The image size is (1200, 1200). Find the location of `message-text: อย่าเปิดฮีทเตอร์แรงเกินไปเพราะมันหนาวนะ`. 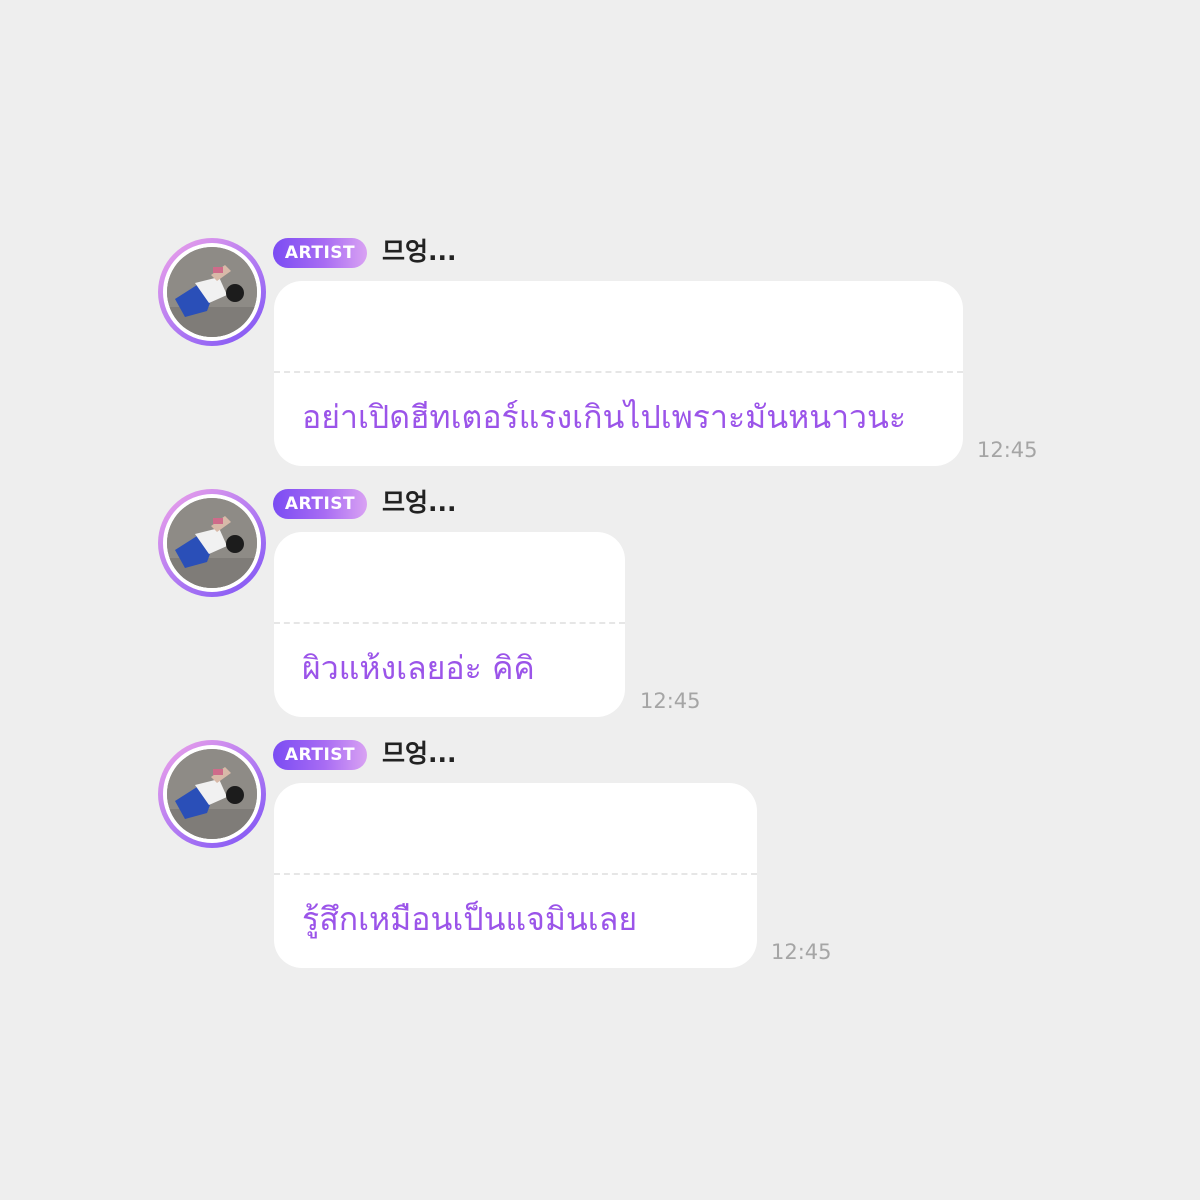

message-text: อย่าเปิดฮีทเตอร์แรงเกินไปเพราะมันหนาวนะ is located at coordinates (604, 417).